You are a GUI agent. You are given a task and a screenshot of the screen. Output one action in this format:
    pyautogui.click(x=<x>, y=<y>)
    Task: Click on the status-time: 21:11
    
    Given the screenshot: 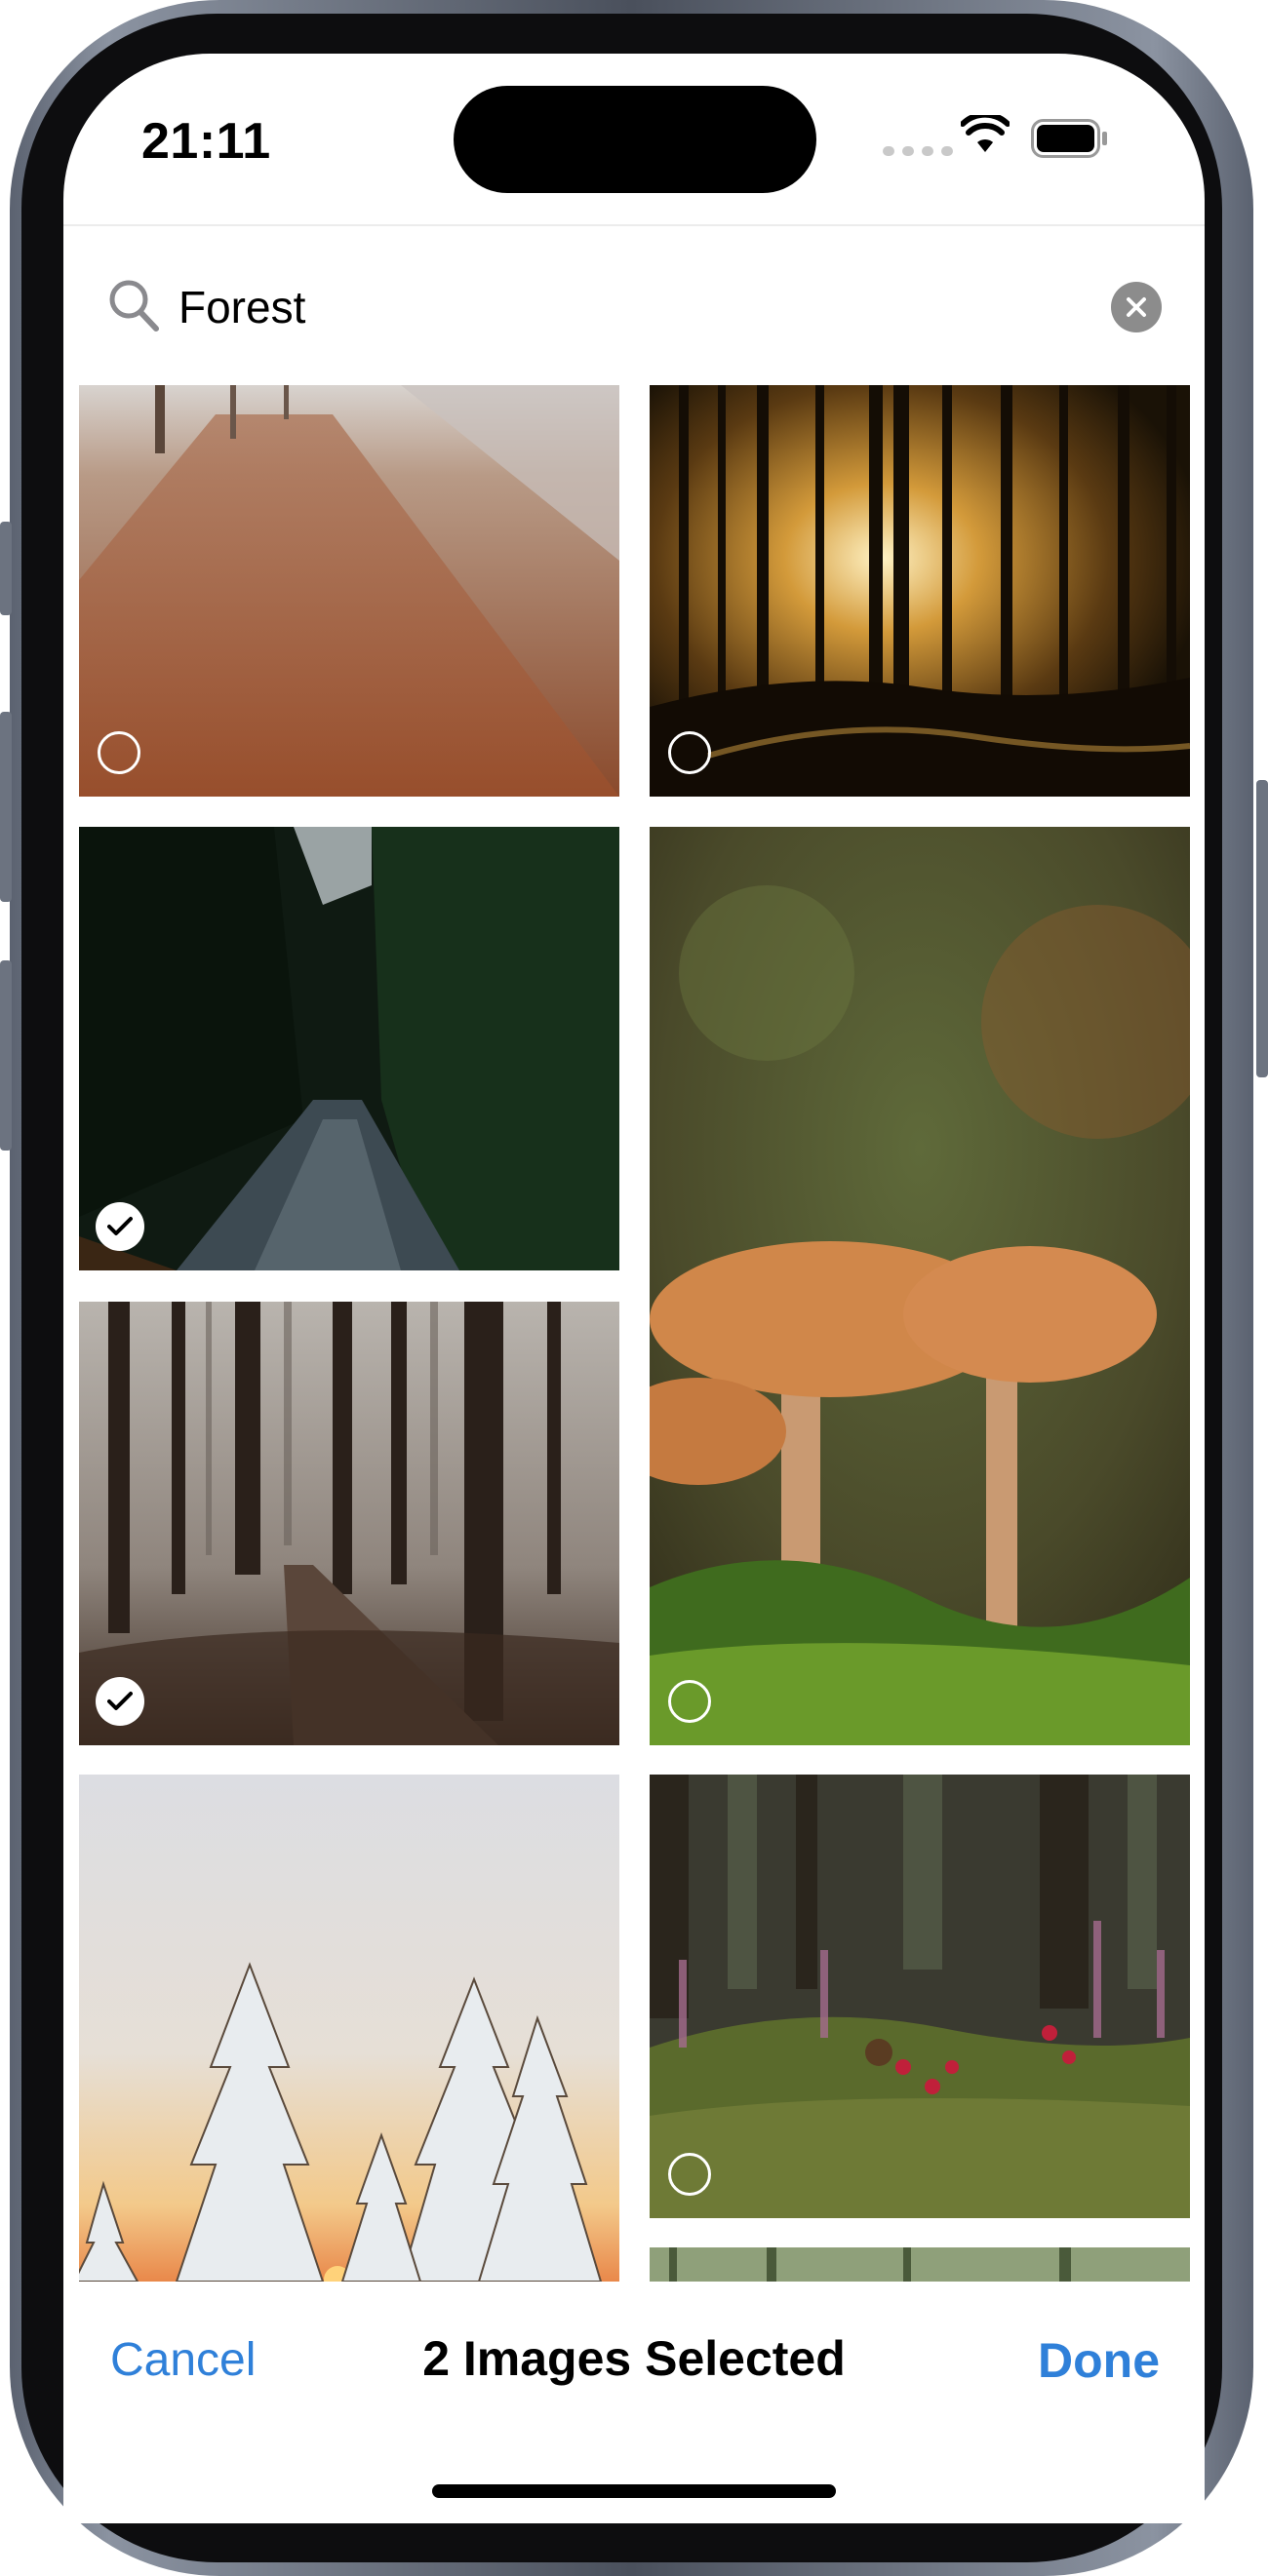 What is the action you would take?
    pyautogui.click(x=206, y=141)
    